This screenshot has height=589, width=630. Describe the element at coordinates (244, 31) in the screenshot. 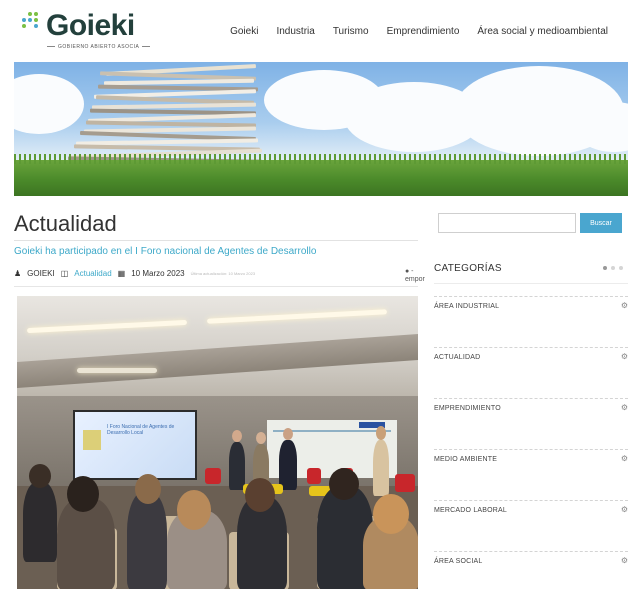

I see `nav-item-goieki: Goieki` at that location.